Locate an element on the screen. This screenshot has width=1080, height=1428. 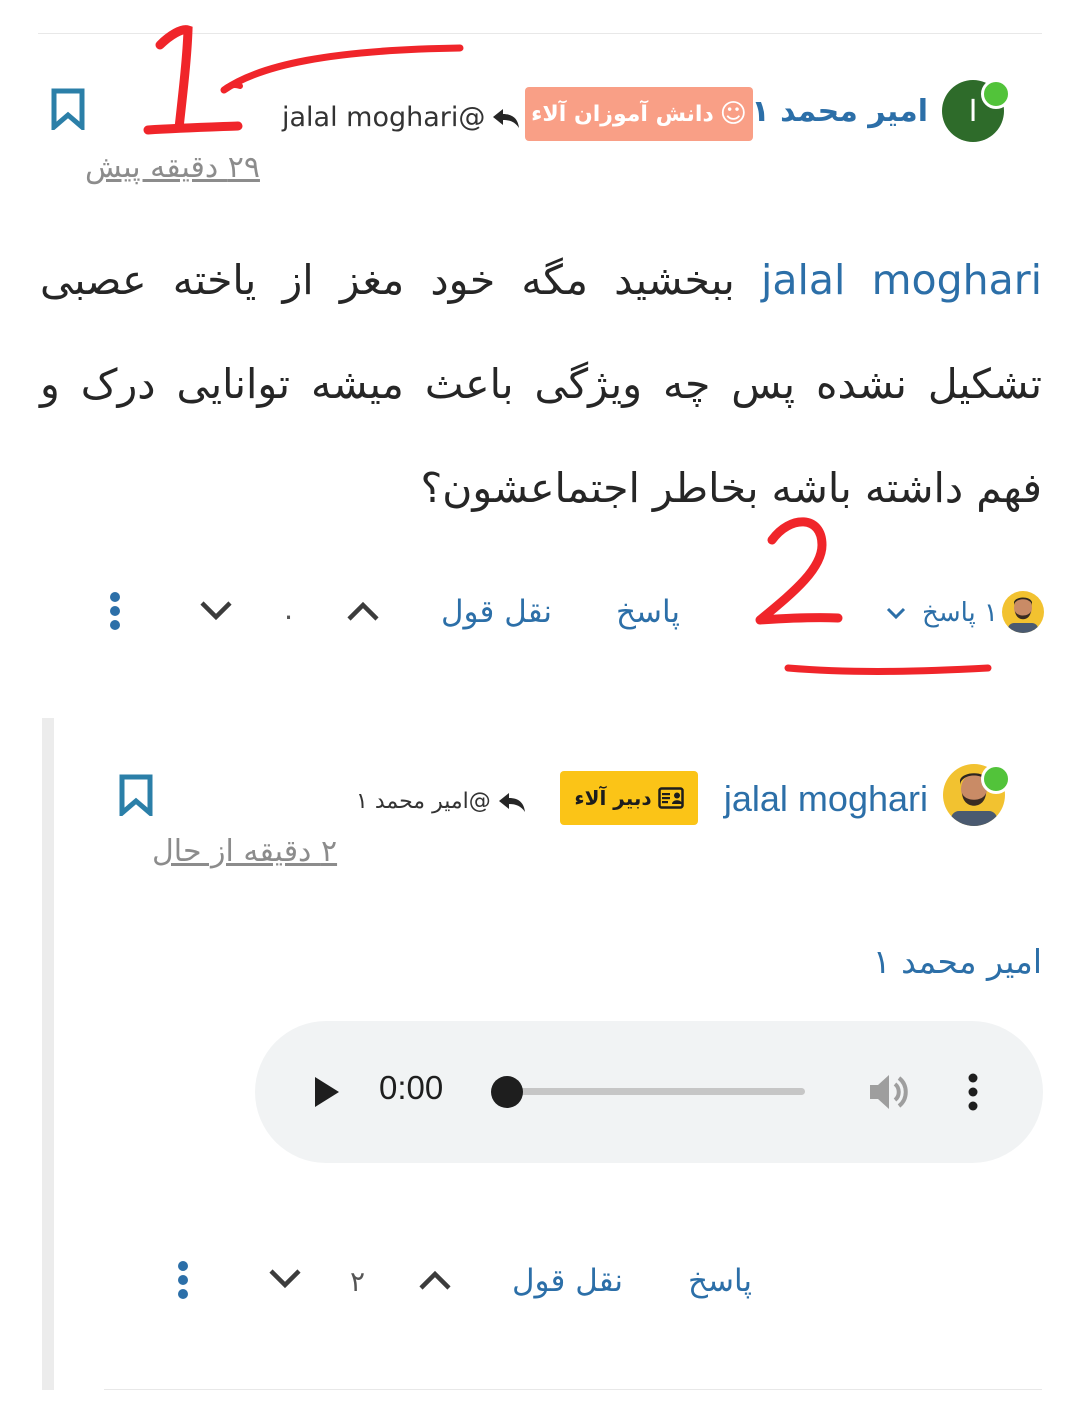
reply-author-name: jalal moghari is located at coordinates (826, 799).